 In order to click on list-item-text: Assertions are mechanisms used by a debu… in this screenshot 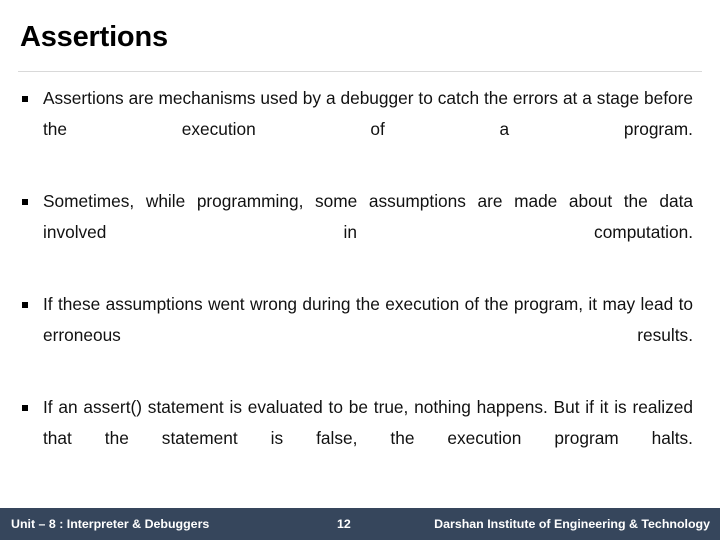, I will do `click(368, 113)`.